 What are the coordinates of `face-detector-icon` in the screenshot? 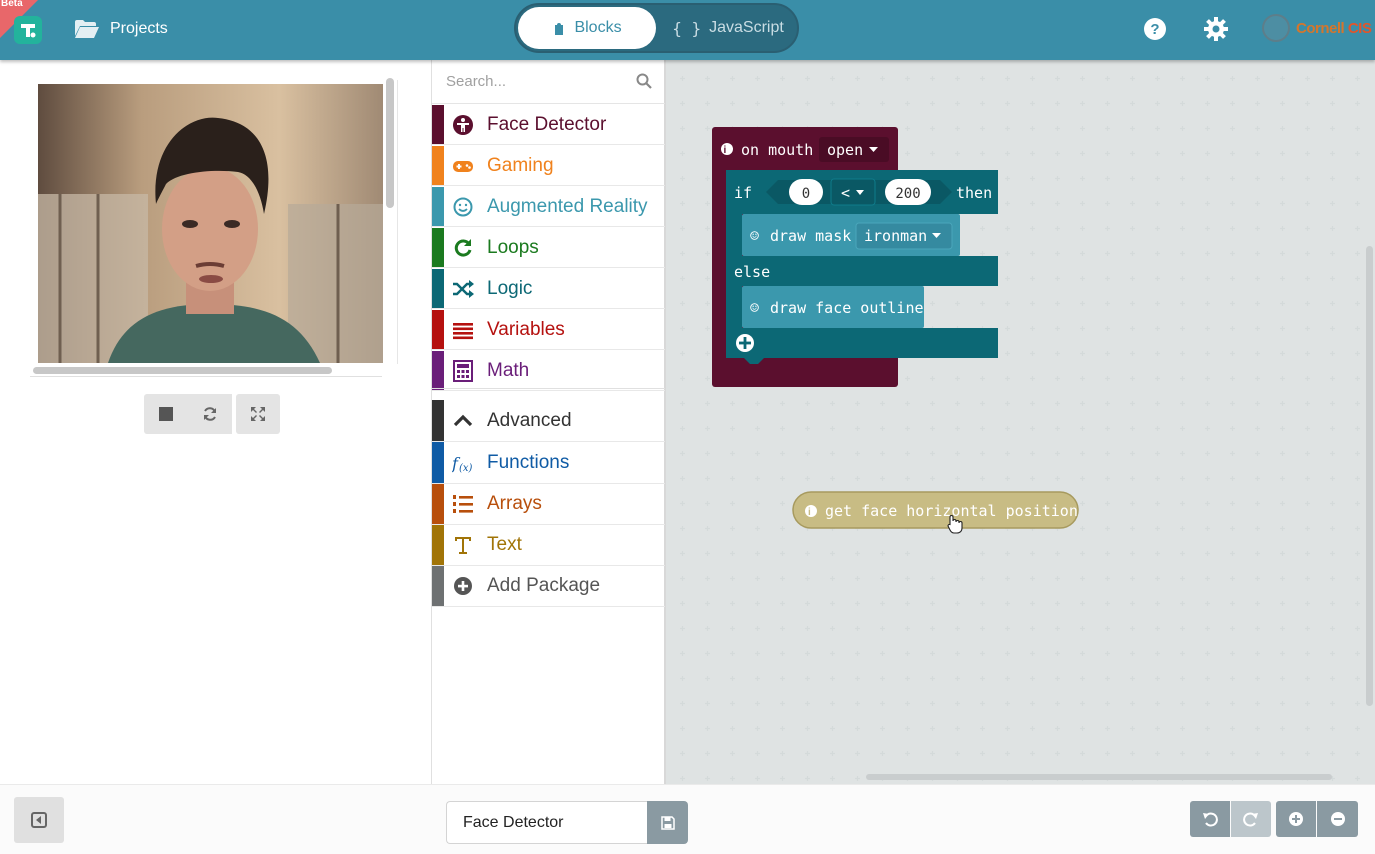 It's located at (463, 125).